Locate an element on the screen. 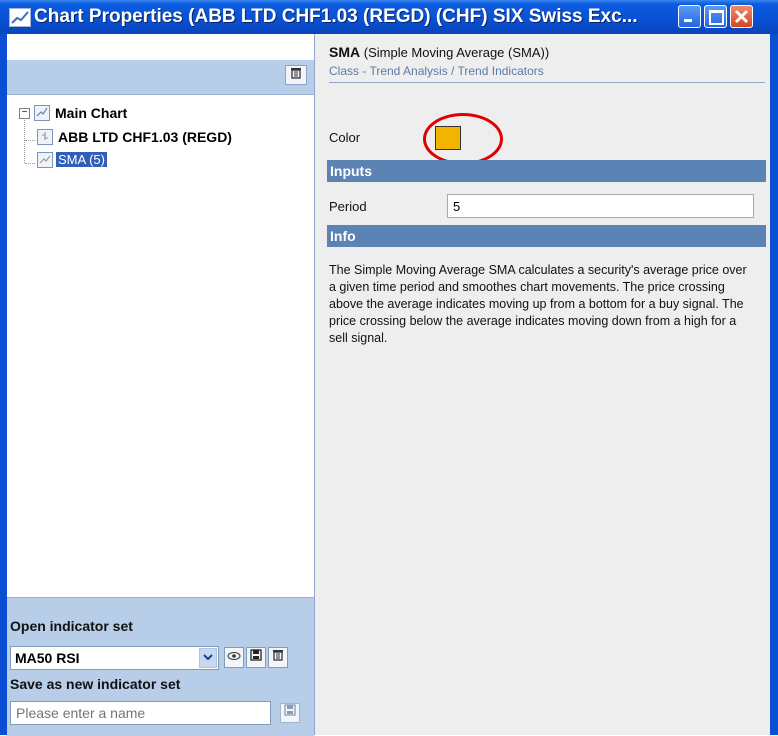  tree-expander: − is located at coordinates (24, 113).